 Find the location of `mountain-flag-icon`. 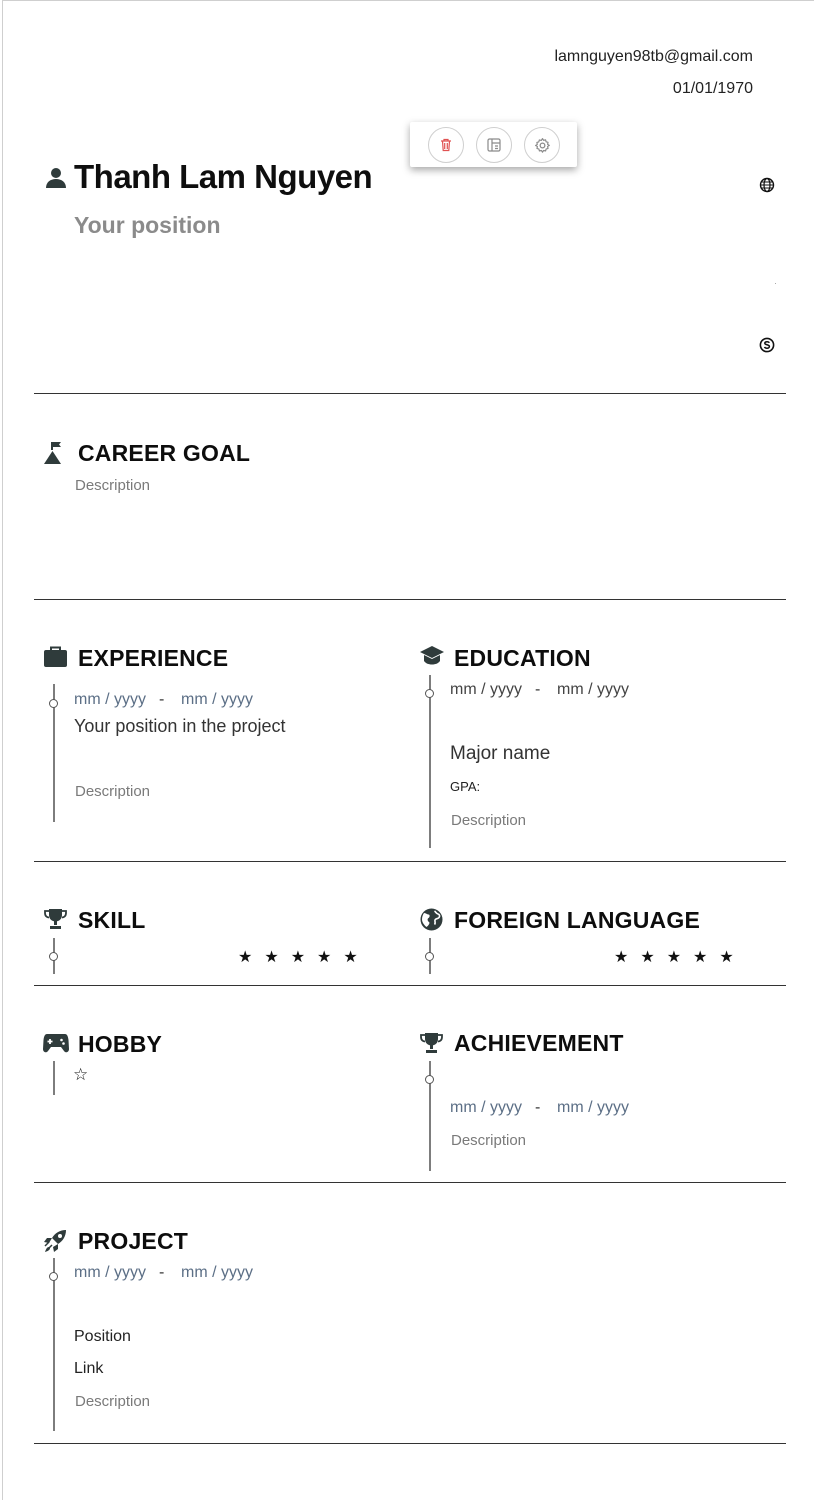

mountain-flag-icon is located at coordinates (52, 453).